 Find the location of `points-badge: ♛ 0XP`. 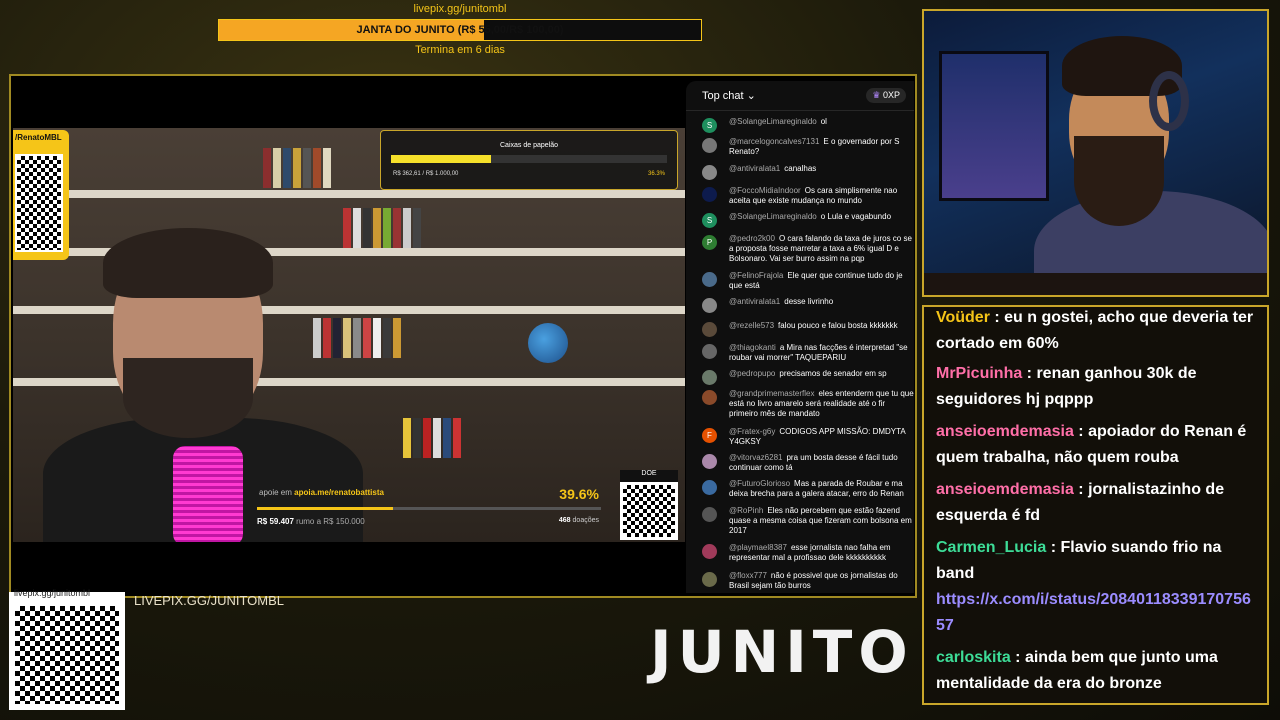

points-badge: ♛ 0XP is located at coordinates (886, 95).